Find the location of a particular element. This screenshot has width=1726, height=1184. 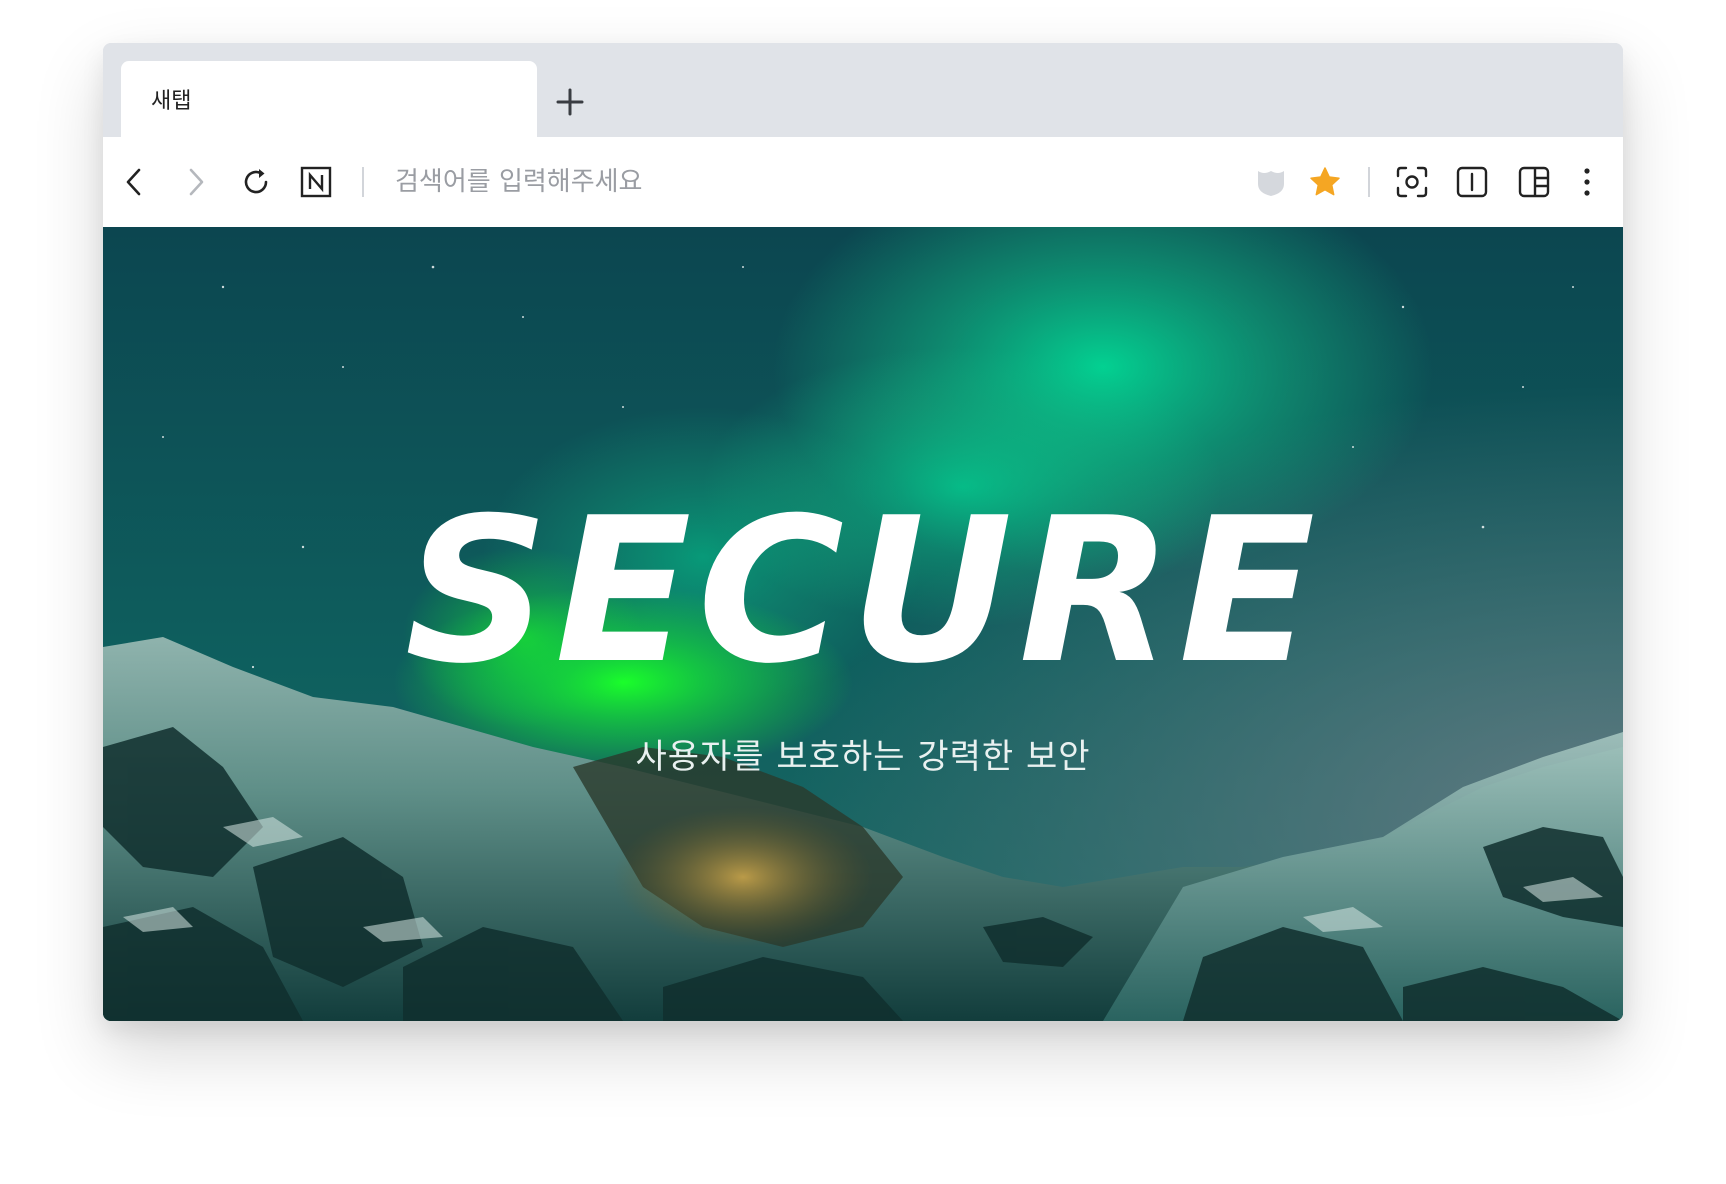

toolbar is located at coordinates (863, 182).